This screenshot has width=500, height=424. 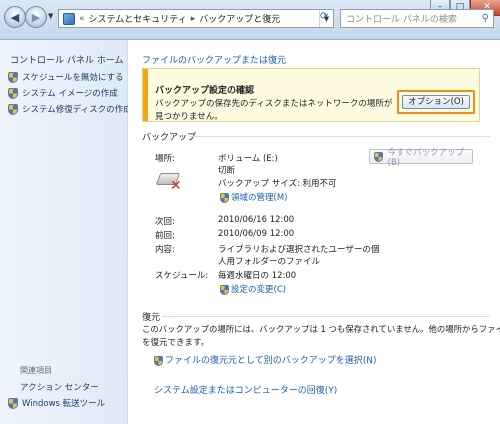 I want to click on address-bar: « システムとセキュリティ ▸ バックアップと復元 ▼, so click(x=196, y=18).